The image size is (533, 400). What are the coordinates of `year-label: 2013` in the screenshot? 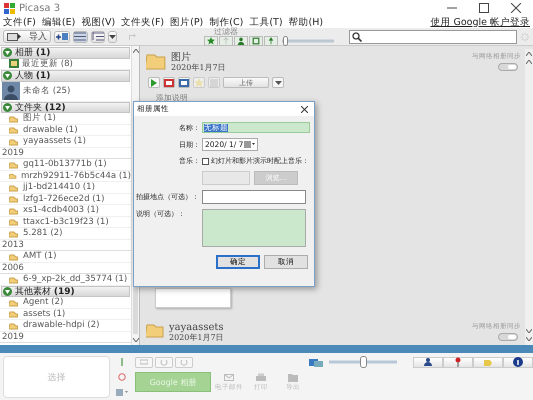 It's located at (65, 245).